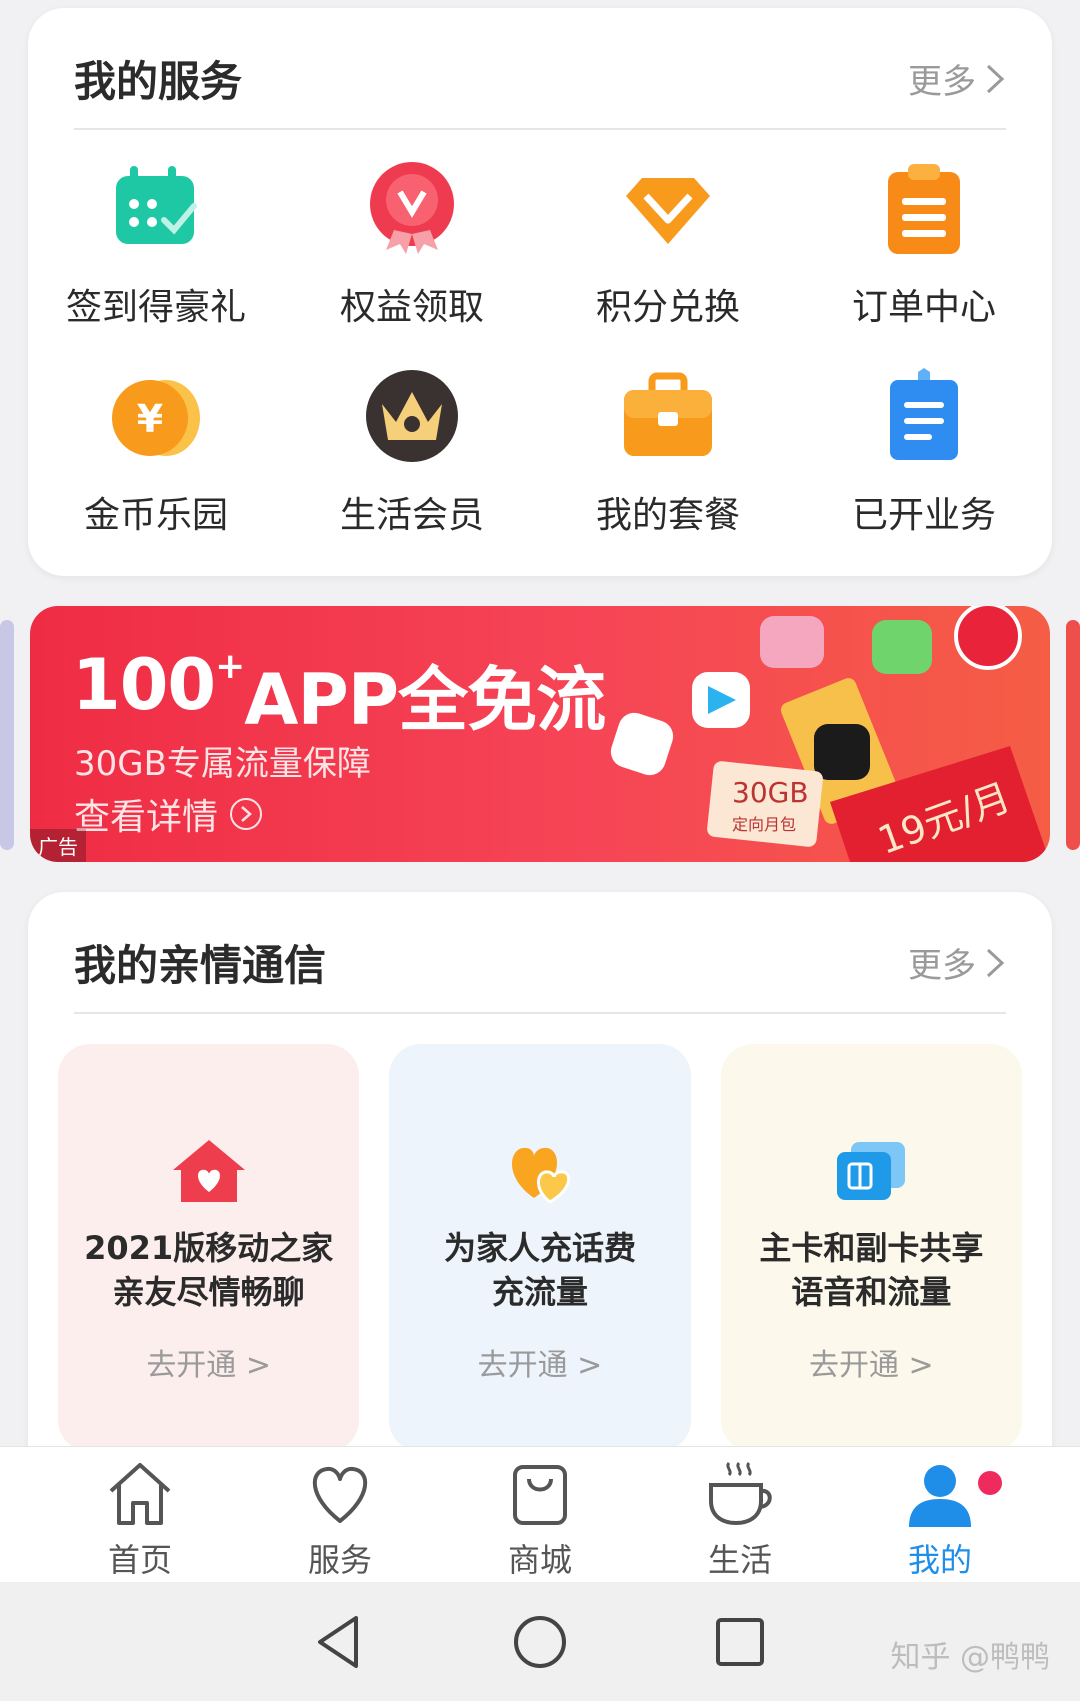 The width and height of the screenshot is (1080, 1701). I want to click on tab-label: 生活, so click(739, 1560).